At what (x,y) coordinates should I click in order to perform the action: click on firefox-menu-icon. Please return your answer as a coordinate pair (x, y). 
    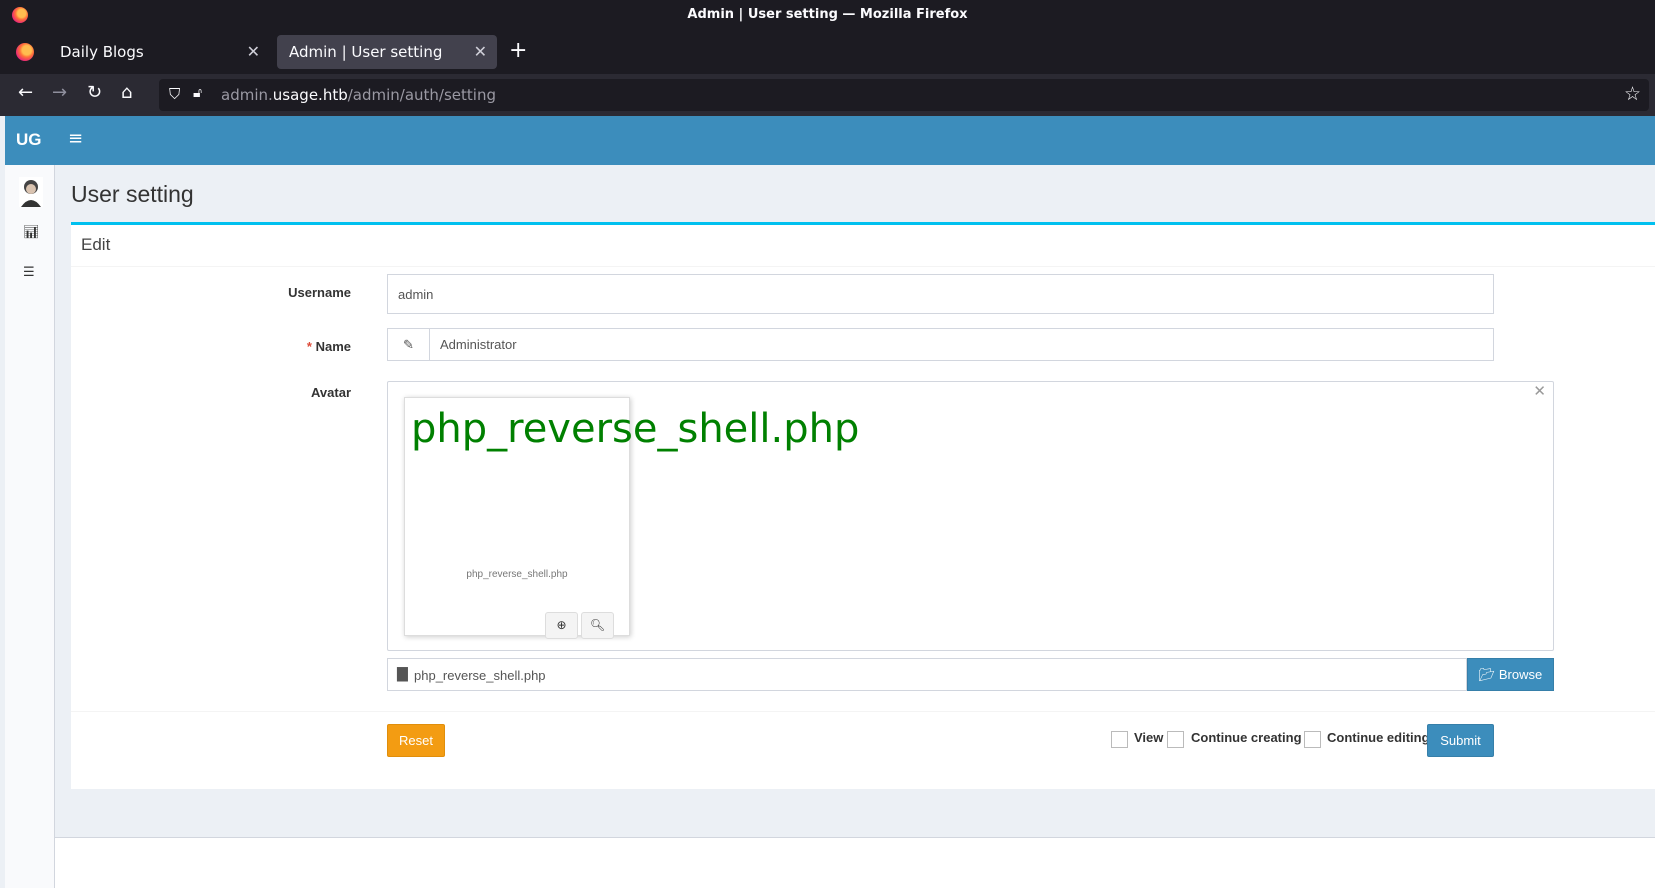
    Looking at the image, I should click on (25, 52).